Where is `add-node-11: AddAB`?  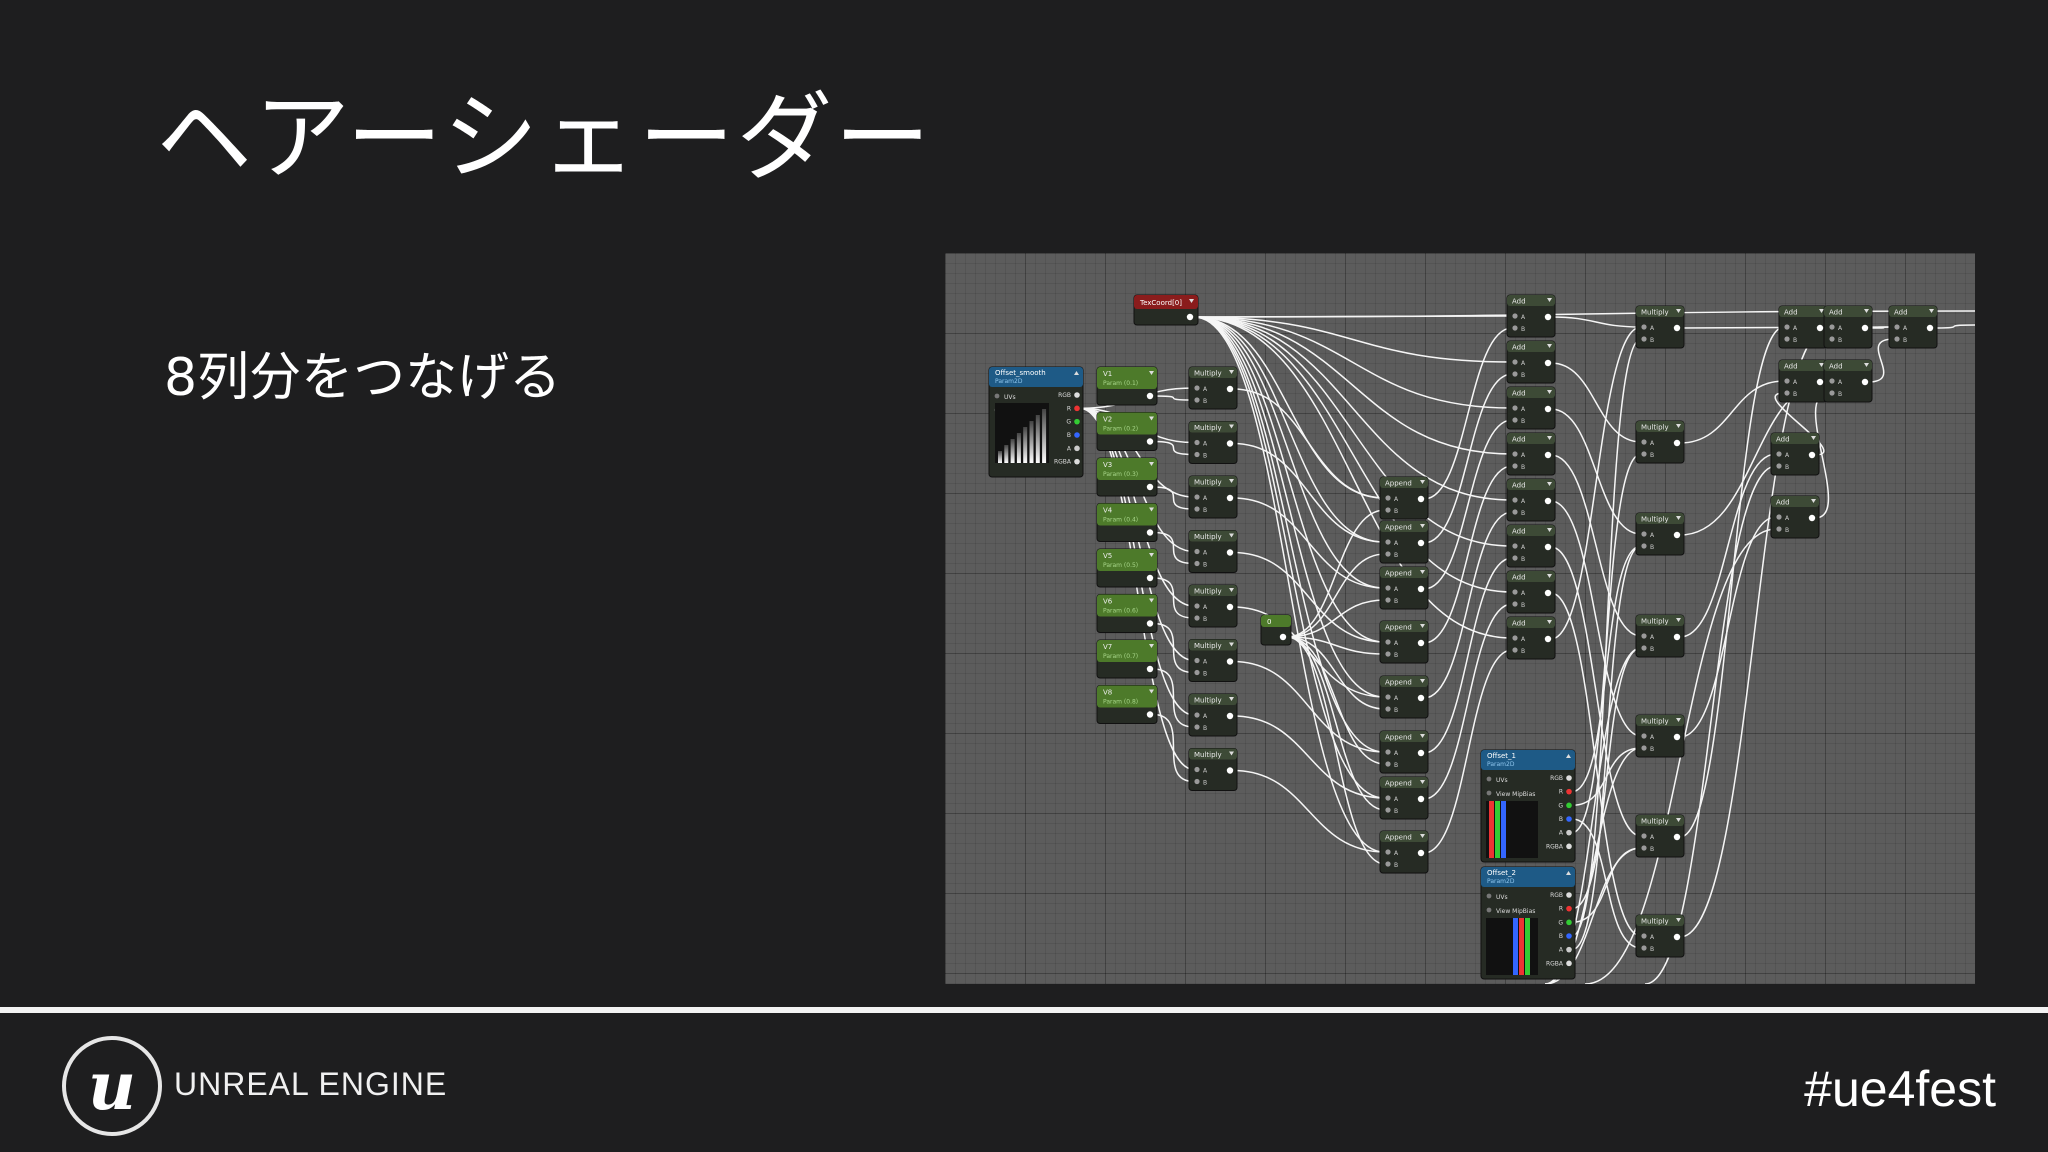
add-node-11: AddAB is located at coordinates (1913, 327).